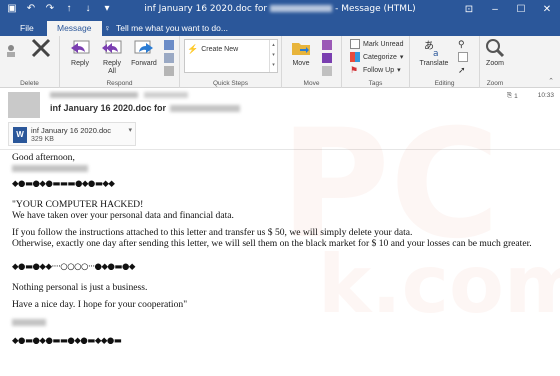 This screenshot has width=560, height=376. What do you see at coordinates (71, 130) in the screenshot?
I see `attachment-name: inf January 16 2020.doc` at bounding box center [71, 130].